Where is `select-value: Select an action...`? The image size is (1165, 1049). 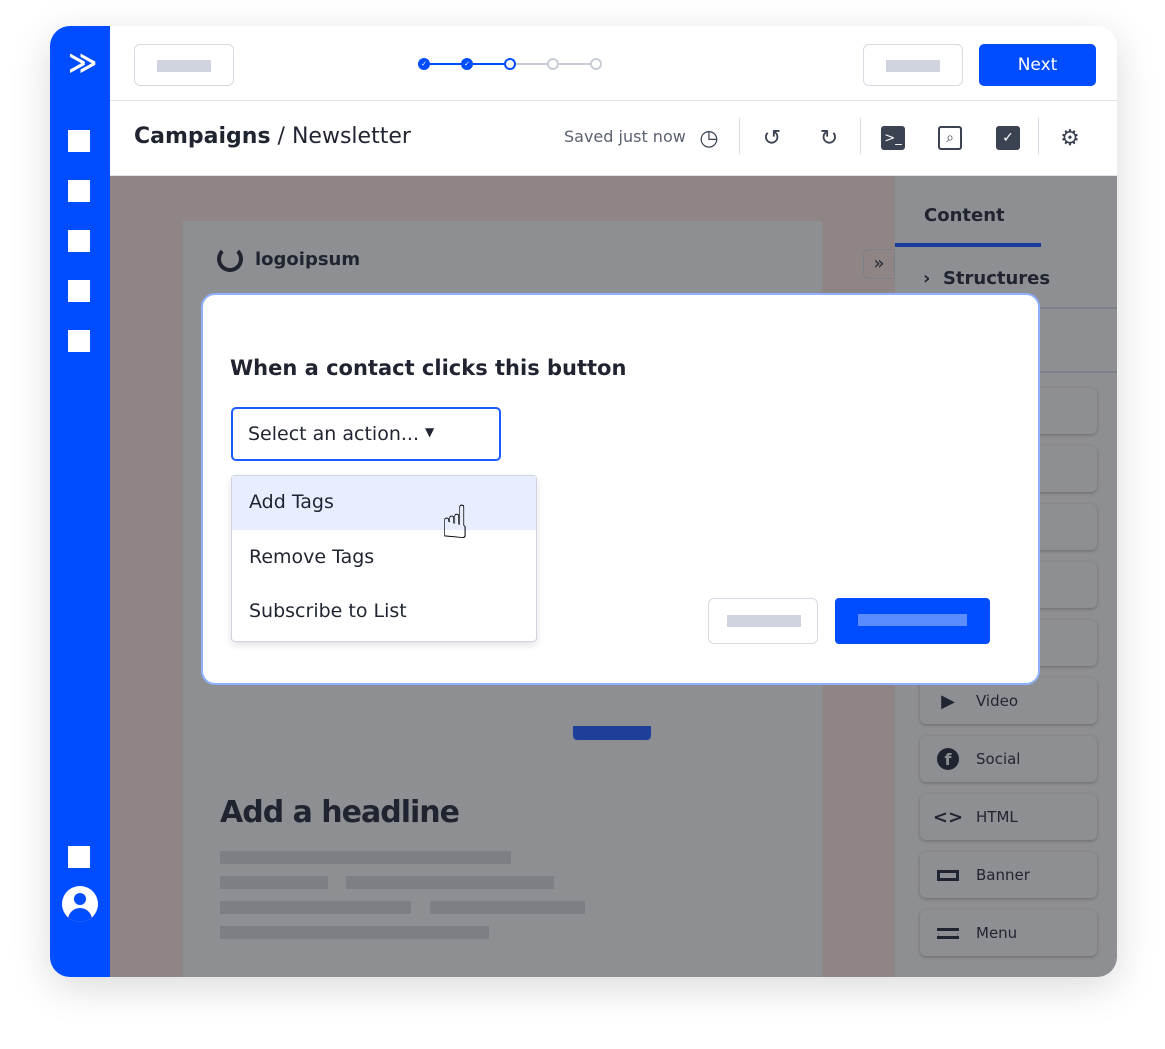
select-value: Select an action... is located at coordinates (333, 434).